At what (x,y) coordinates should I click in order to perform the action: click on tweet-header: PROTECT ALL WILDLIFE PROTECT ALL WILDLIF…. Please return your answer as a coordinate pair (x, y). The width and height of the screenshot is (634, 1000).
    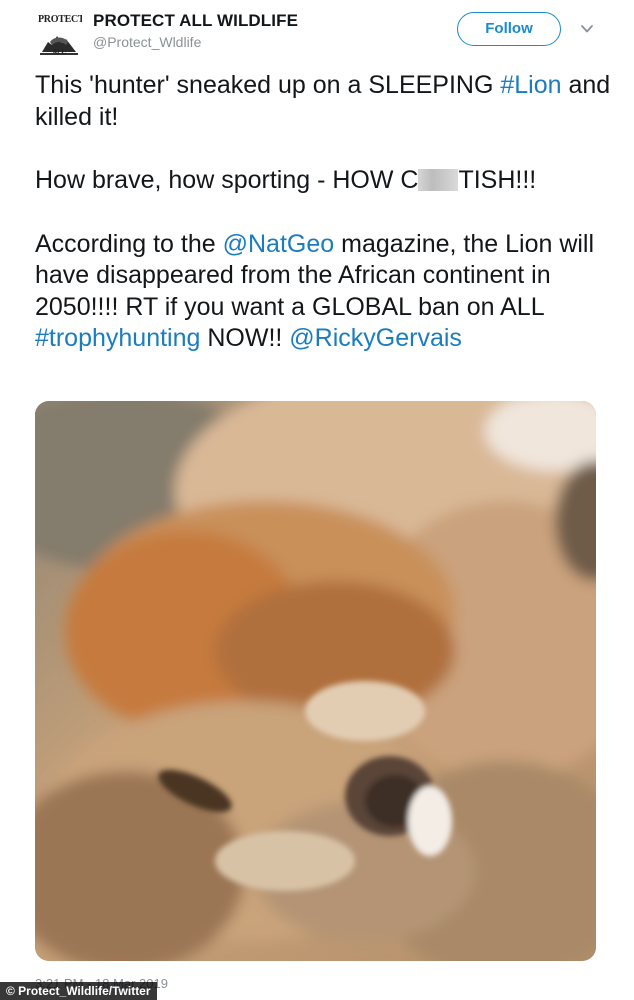
    Looking at the image, I should click on (317, 33).